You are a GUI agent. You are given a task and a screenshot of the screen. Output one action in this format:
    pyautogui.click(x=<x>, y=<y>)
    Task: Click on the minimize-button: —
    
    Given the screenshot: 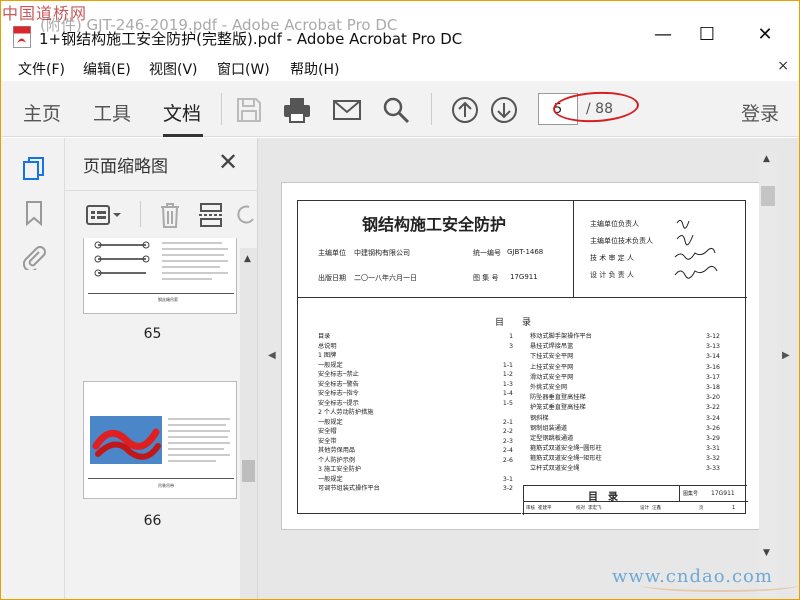 What is the action you would take?
    pyautogui.click(x=663, y=34)
    